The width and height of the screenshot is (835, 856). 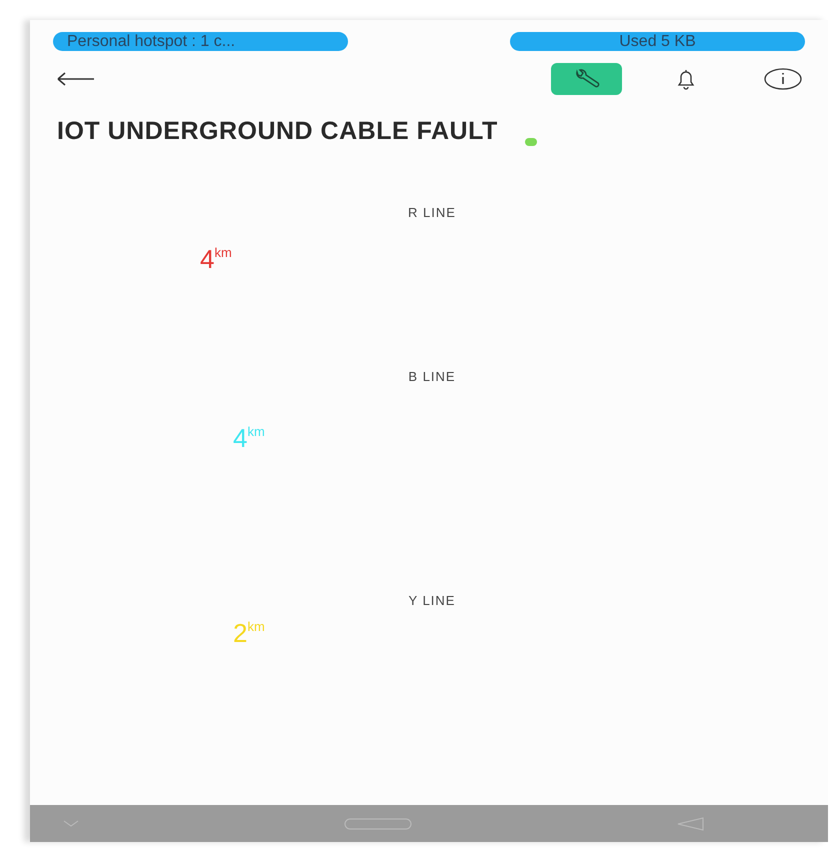 What do you see at coordinates (277, 131) in the screenshot?
I see `page-title: IOT UNDERGROUND CABLE FAULT` at bounding box center [277, 131].